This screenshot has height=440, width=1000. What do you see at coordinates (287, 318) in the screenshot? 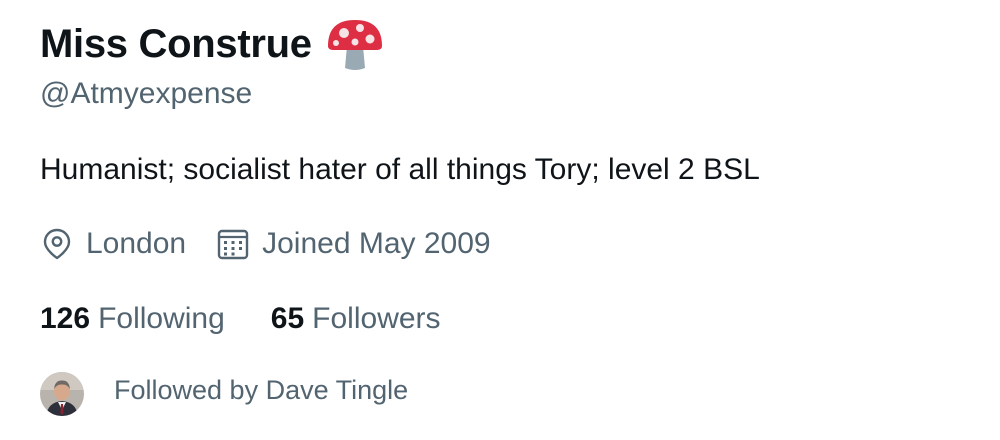
I see `followers-count: 65` at bounding box center [287, 318].